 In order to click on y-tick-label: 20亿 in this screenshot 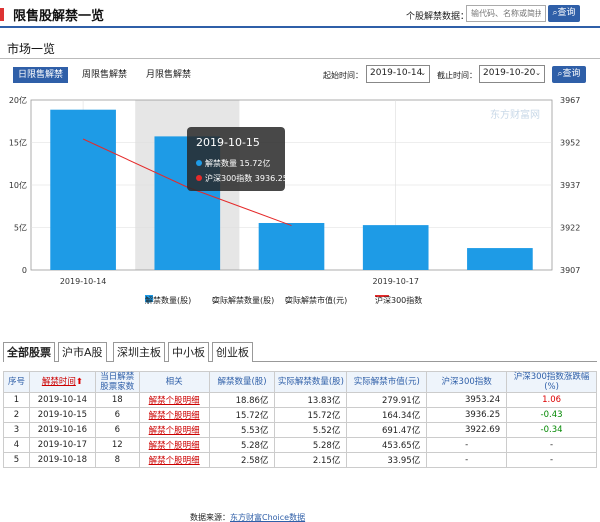, I will do `click(18, 100)`.